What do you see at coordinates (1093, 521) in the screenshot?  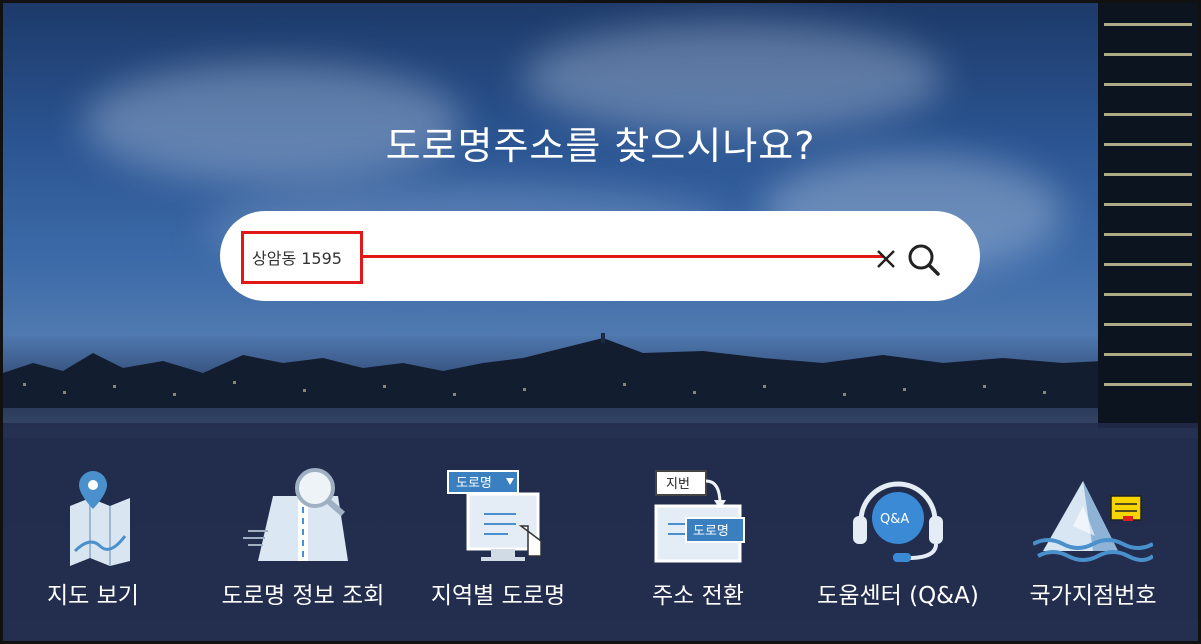 I see `national-point-icon` at bounding box center [1093, 521].